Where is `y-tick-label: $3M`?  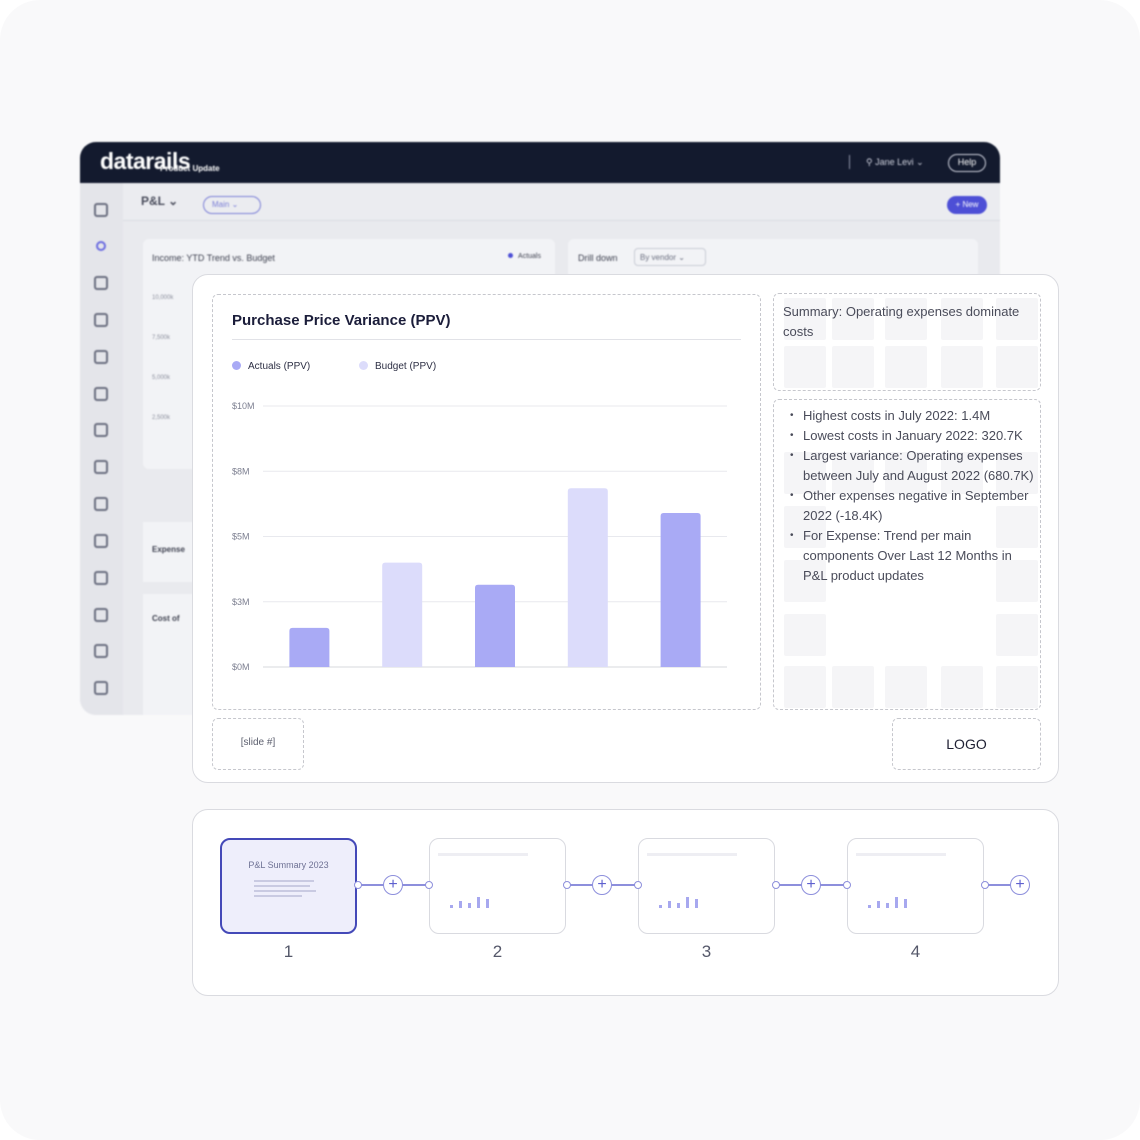 y-tick-label: $3M is located at coordinates (241, 602).